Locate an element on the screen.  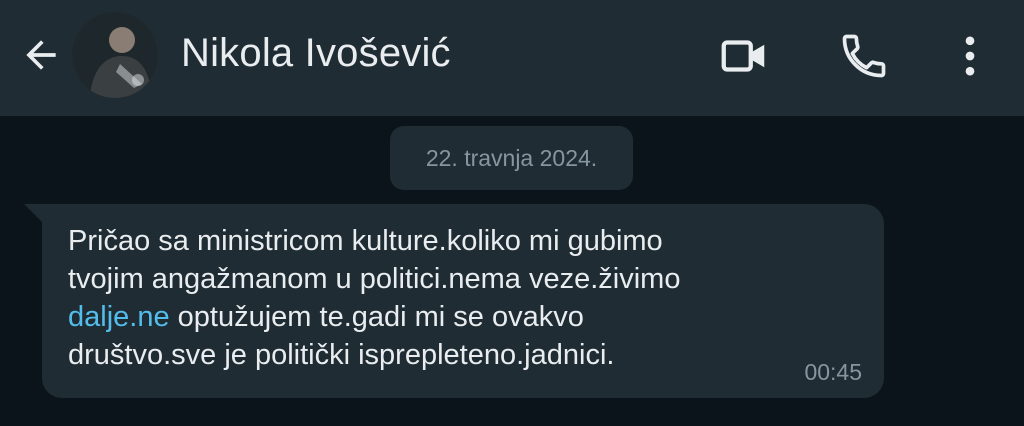
voice-call-button is located at coordinates (864, 56).